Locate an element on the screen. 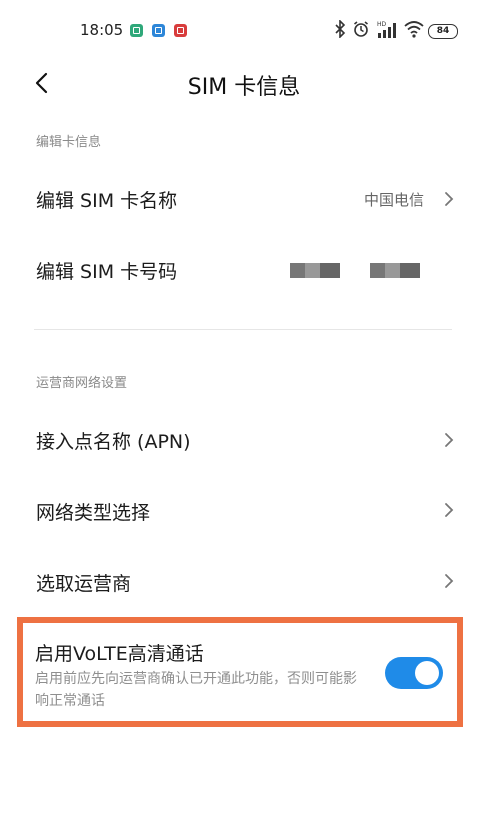  volte-setting-row: 启用VoLTE高清通话 启用前应先向运营商确认已开通此功能，否则可能影响正常通话 is located at coordinates (240, 672).